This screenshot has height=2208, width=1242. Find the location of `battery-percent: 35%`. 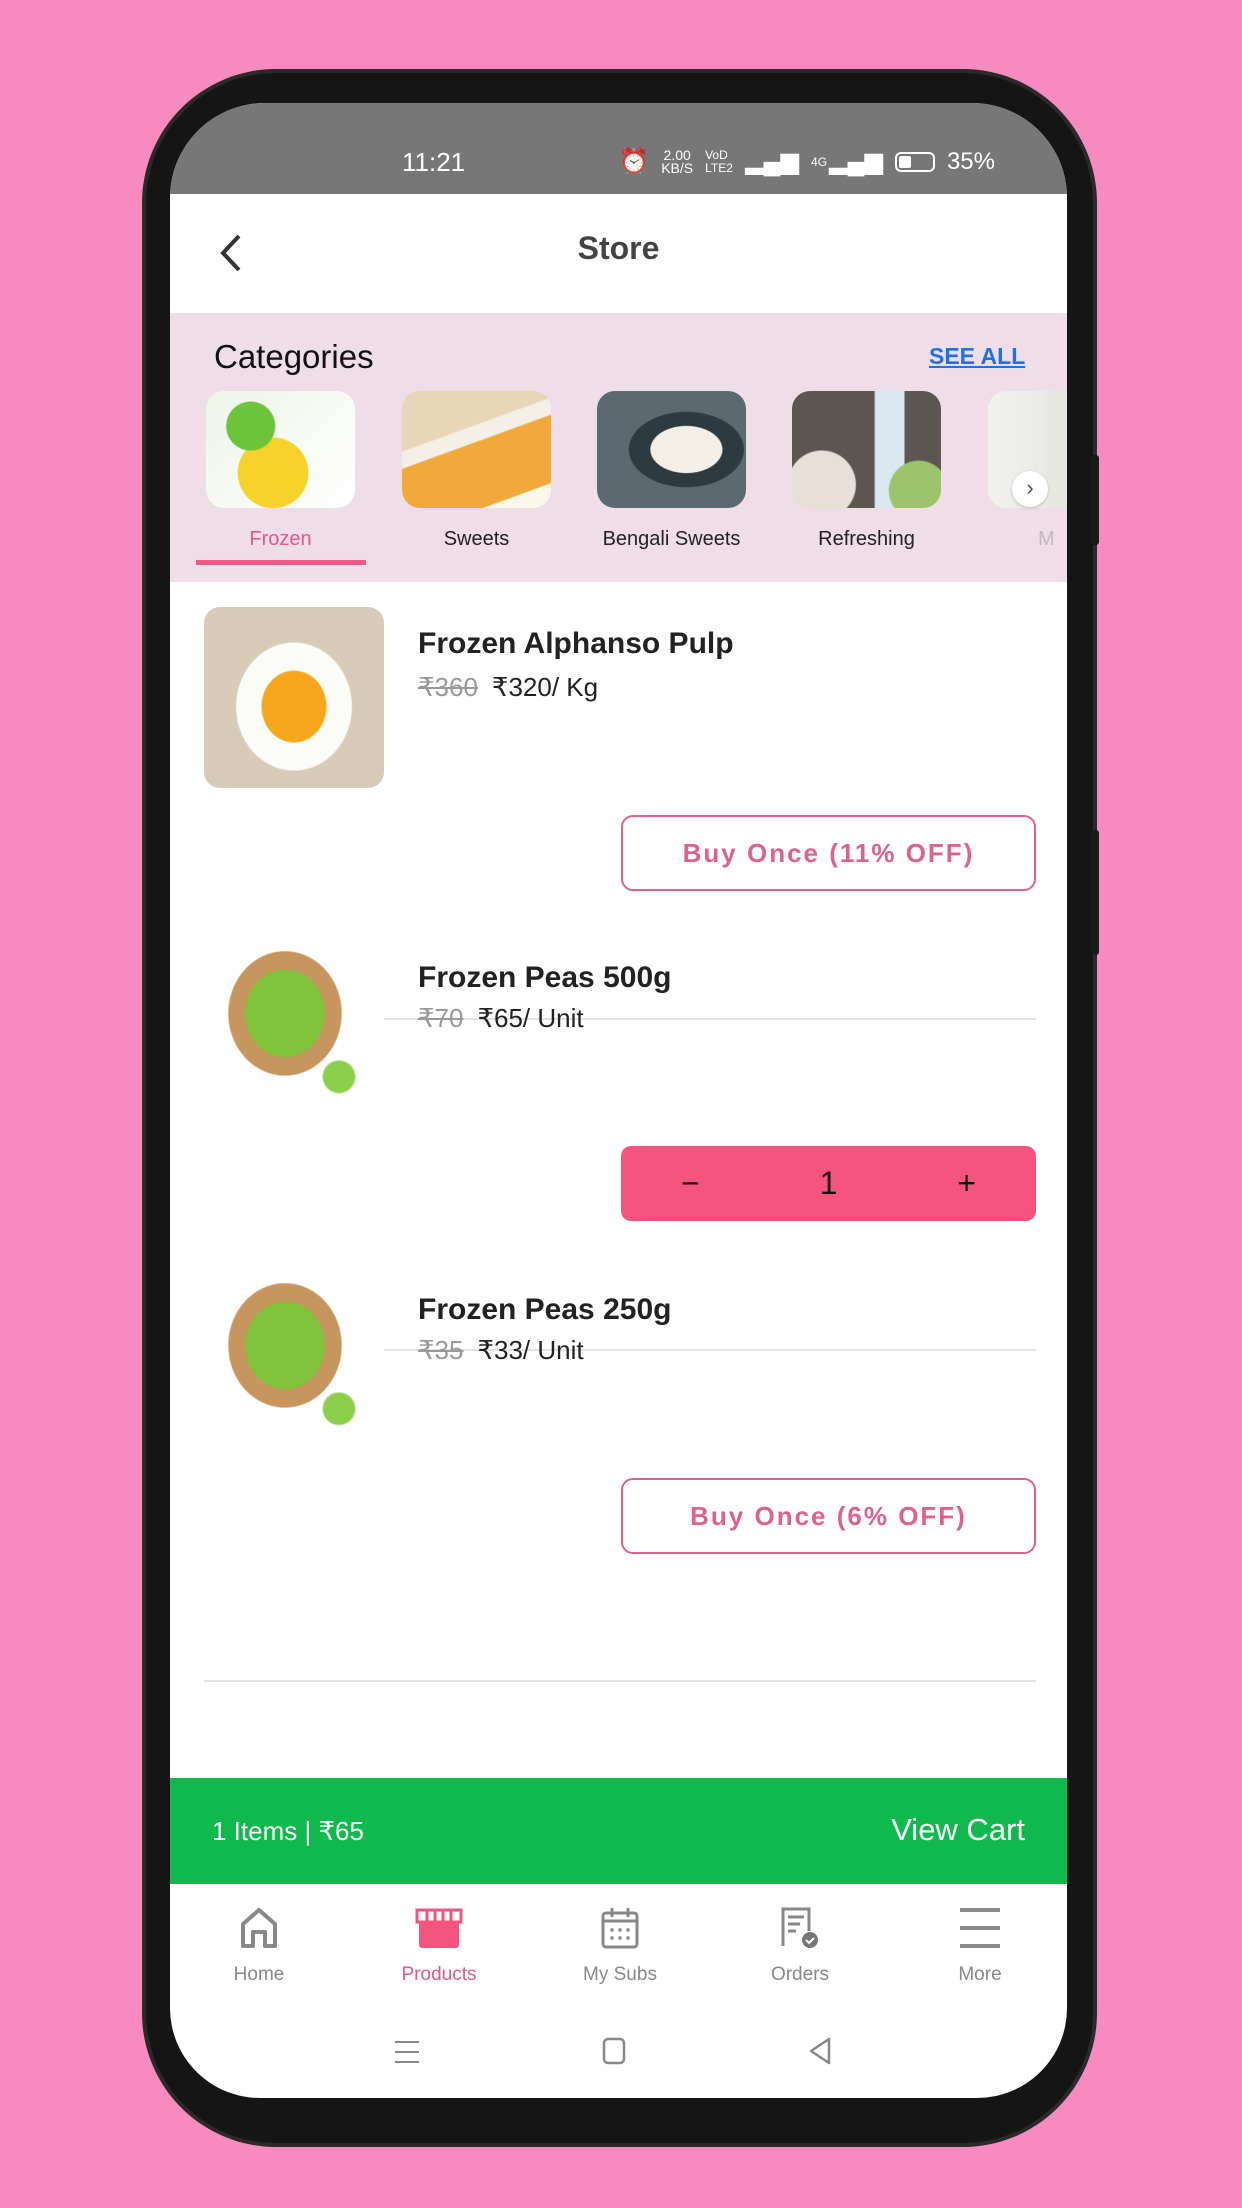

battery-percent: 35% is located at coordinates (970, 161).